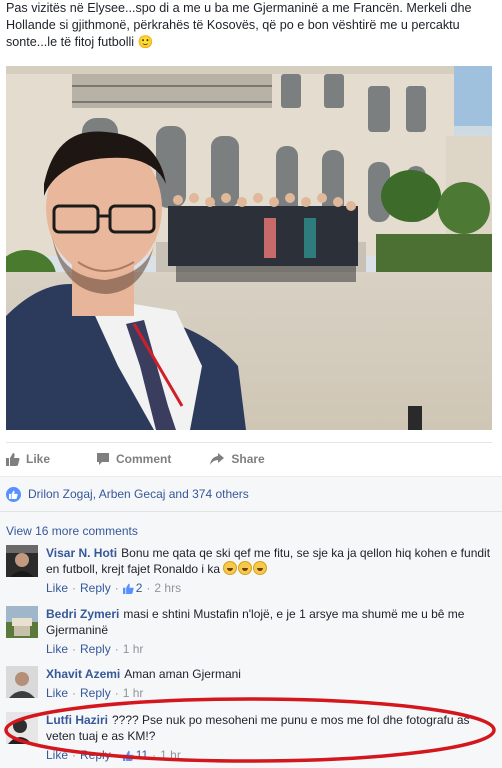 The height and width of the screenshot is (768, 502). What do you see at coordinates (167, 588) in the screenshot?
I see `comment-time: 2 hrs` at bounding box center [167, 588].